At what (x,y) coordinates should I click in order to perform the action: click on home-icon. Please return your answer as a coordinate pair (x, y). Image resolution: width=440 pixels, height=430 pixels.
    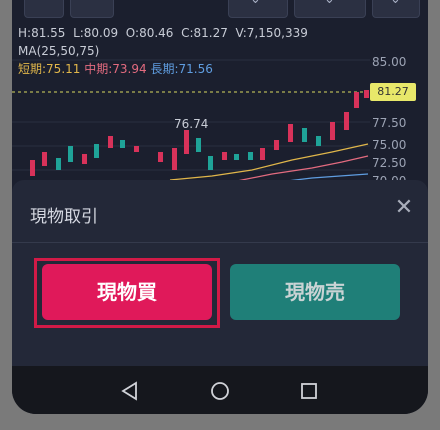
    Looking at the image, I should click on (220, 391).